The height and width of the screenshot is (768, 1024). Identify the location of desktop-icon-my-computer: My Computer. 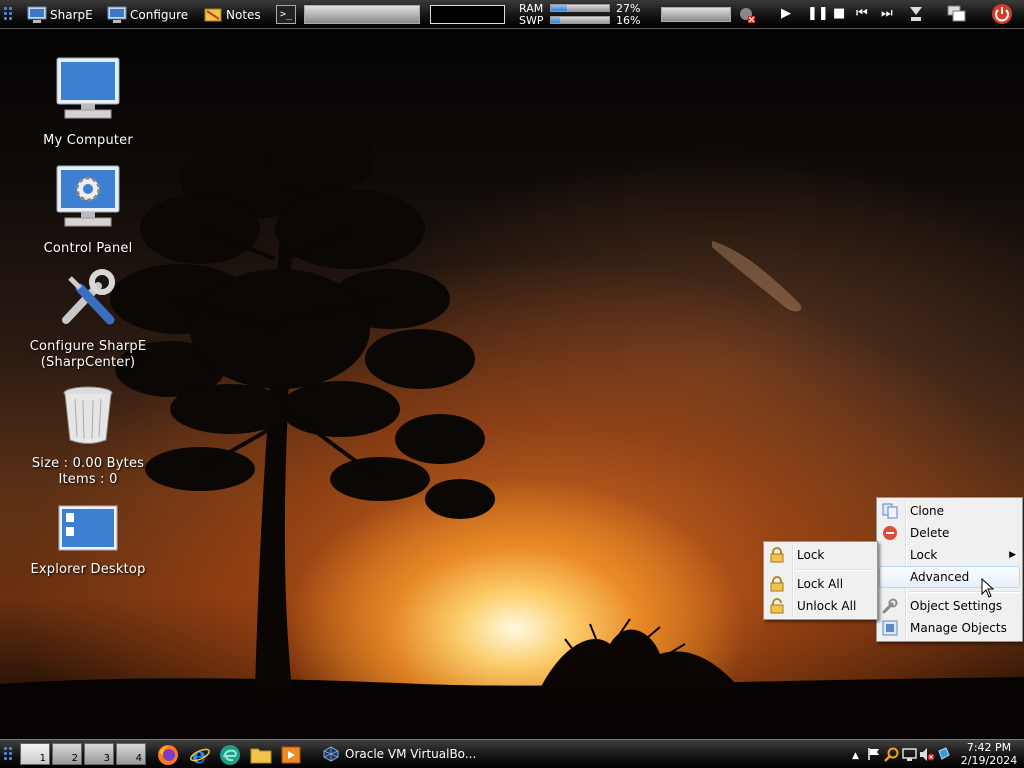
(88, 102).